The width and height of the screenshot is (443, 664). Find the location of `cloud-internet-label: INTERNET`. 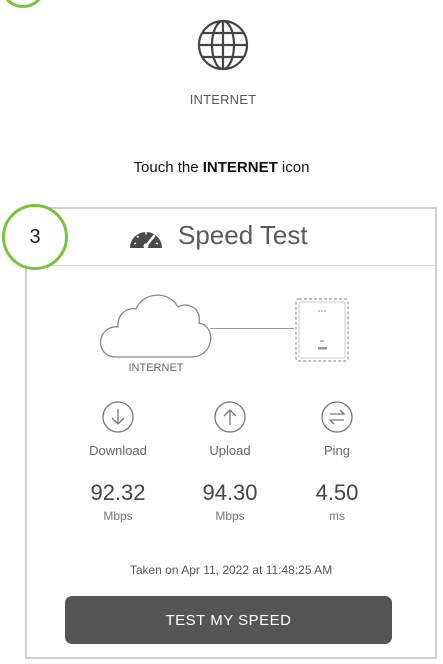

cloud-internet-label: INTERNET is located at coordinates (156, 368).